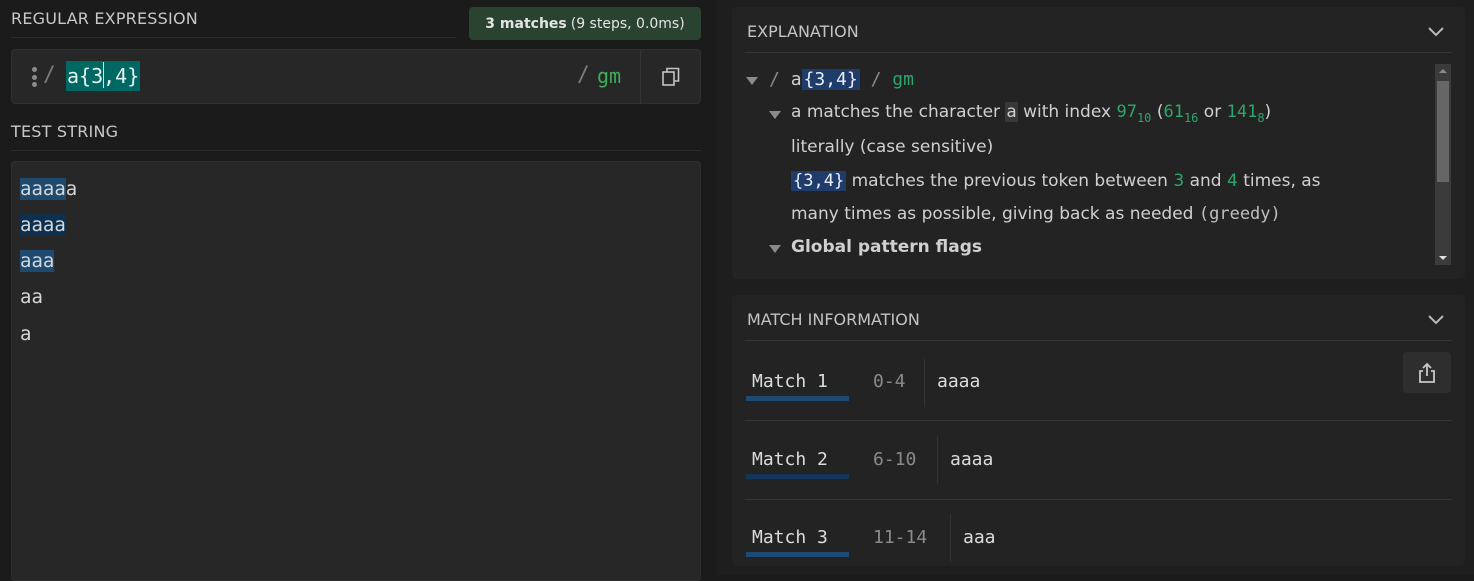 The height and width of the screenshot is (581, 1474). I want to click on regex-editor: / a{3,4} / gm, so click(356, 76).